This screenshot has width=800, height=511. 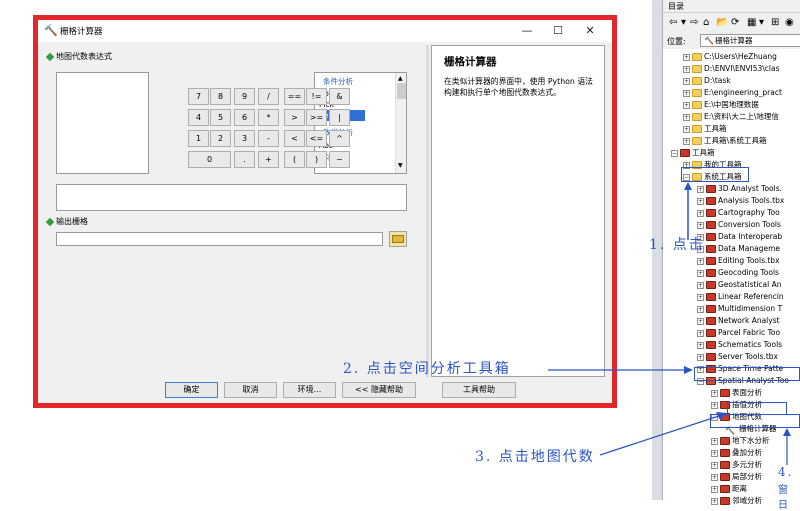 What do you see at coordinates (535, 457) in the screenshot?
I see `annotation-step3: 3. 点击地图代数` at bounding box center [535, 457].